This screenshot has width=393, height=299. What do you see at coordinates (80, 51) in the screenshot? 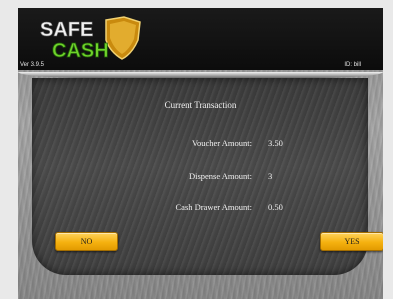
I see `logo-cash-text: CASH` at bounding box center [80, 51].